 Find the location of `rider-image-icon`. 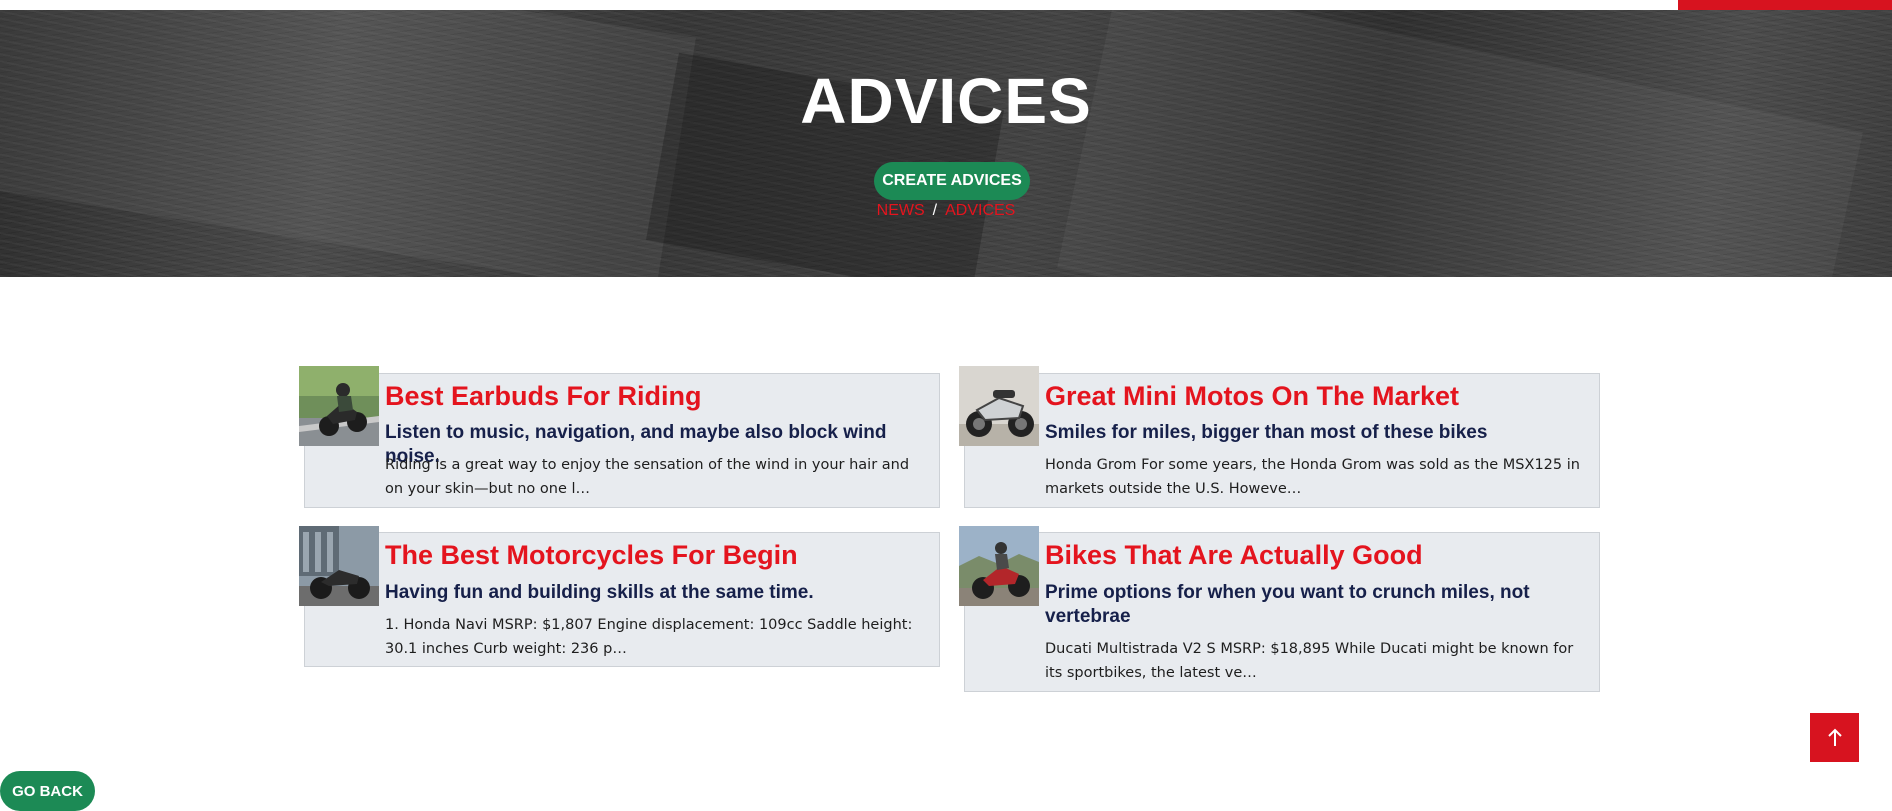

rider-image-icon is located at coordinates (339, 406).